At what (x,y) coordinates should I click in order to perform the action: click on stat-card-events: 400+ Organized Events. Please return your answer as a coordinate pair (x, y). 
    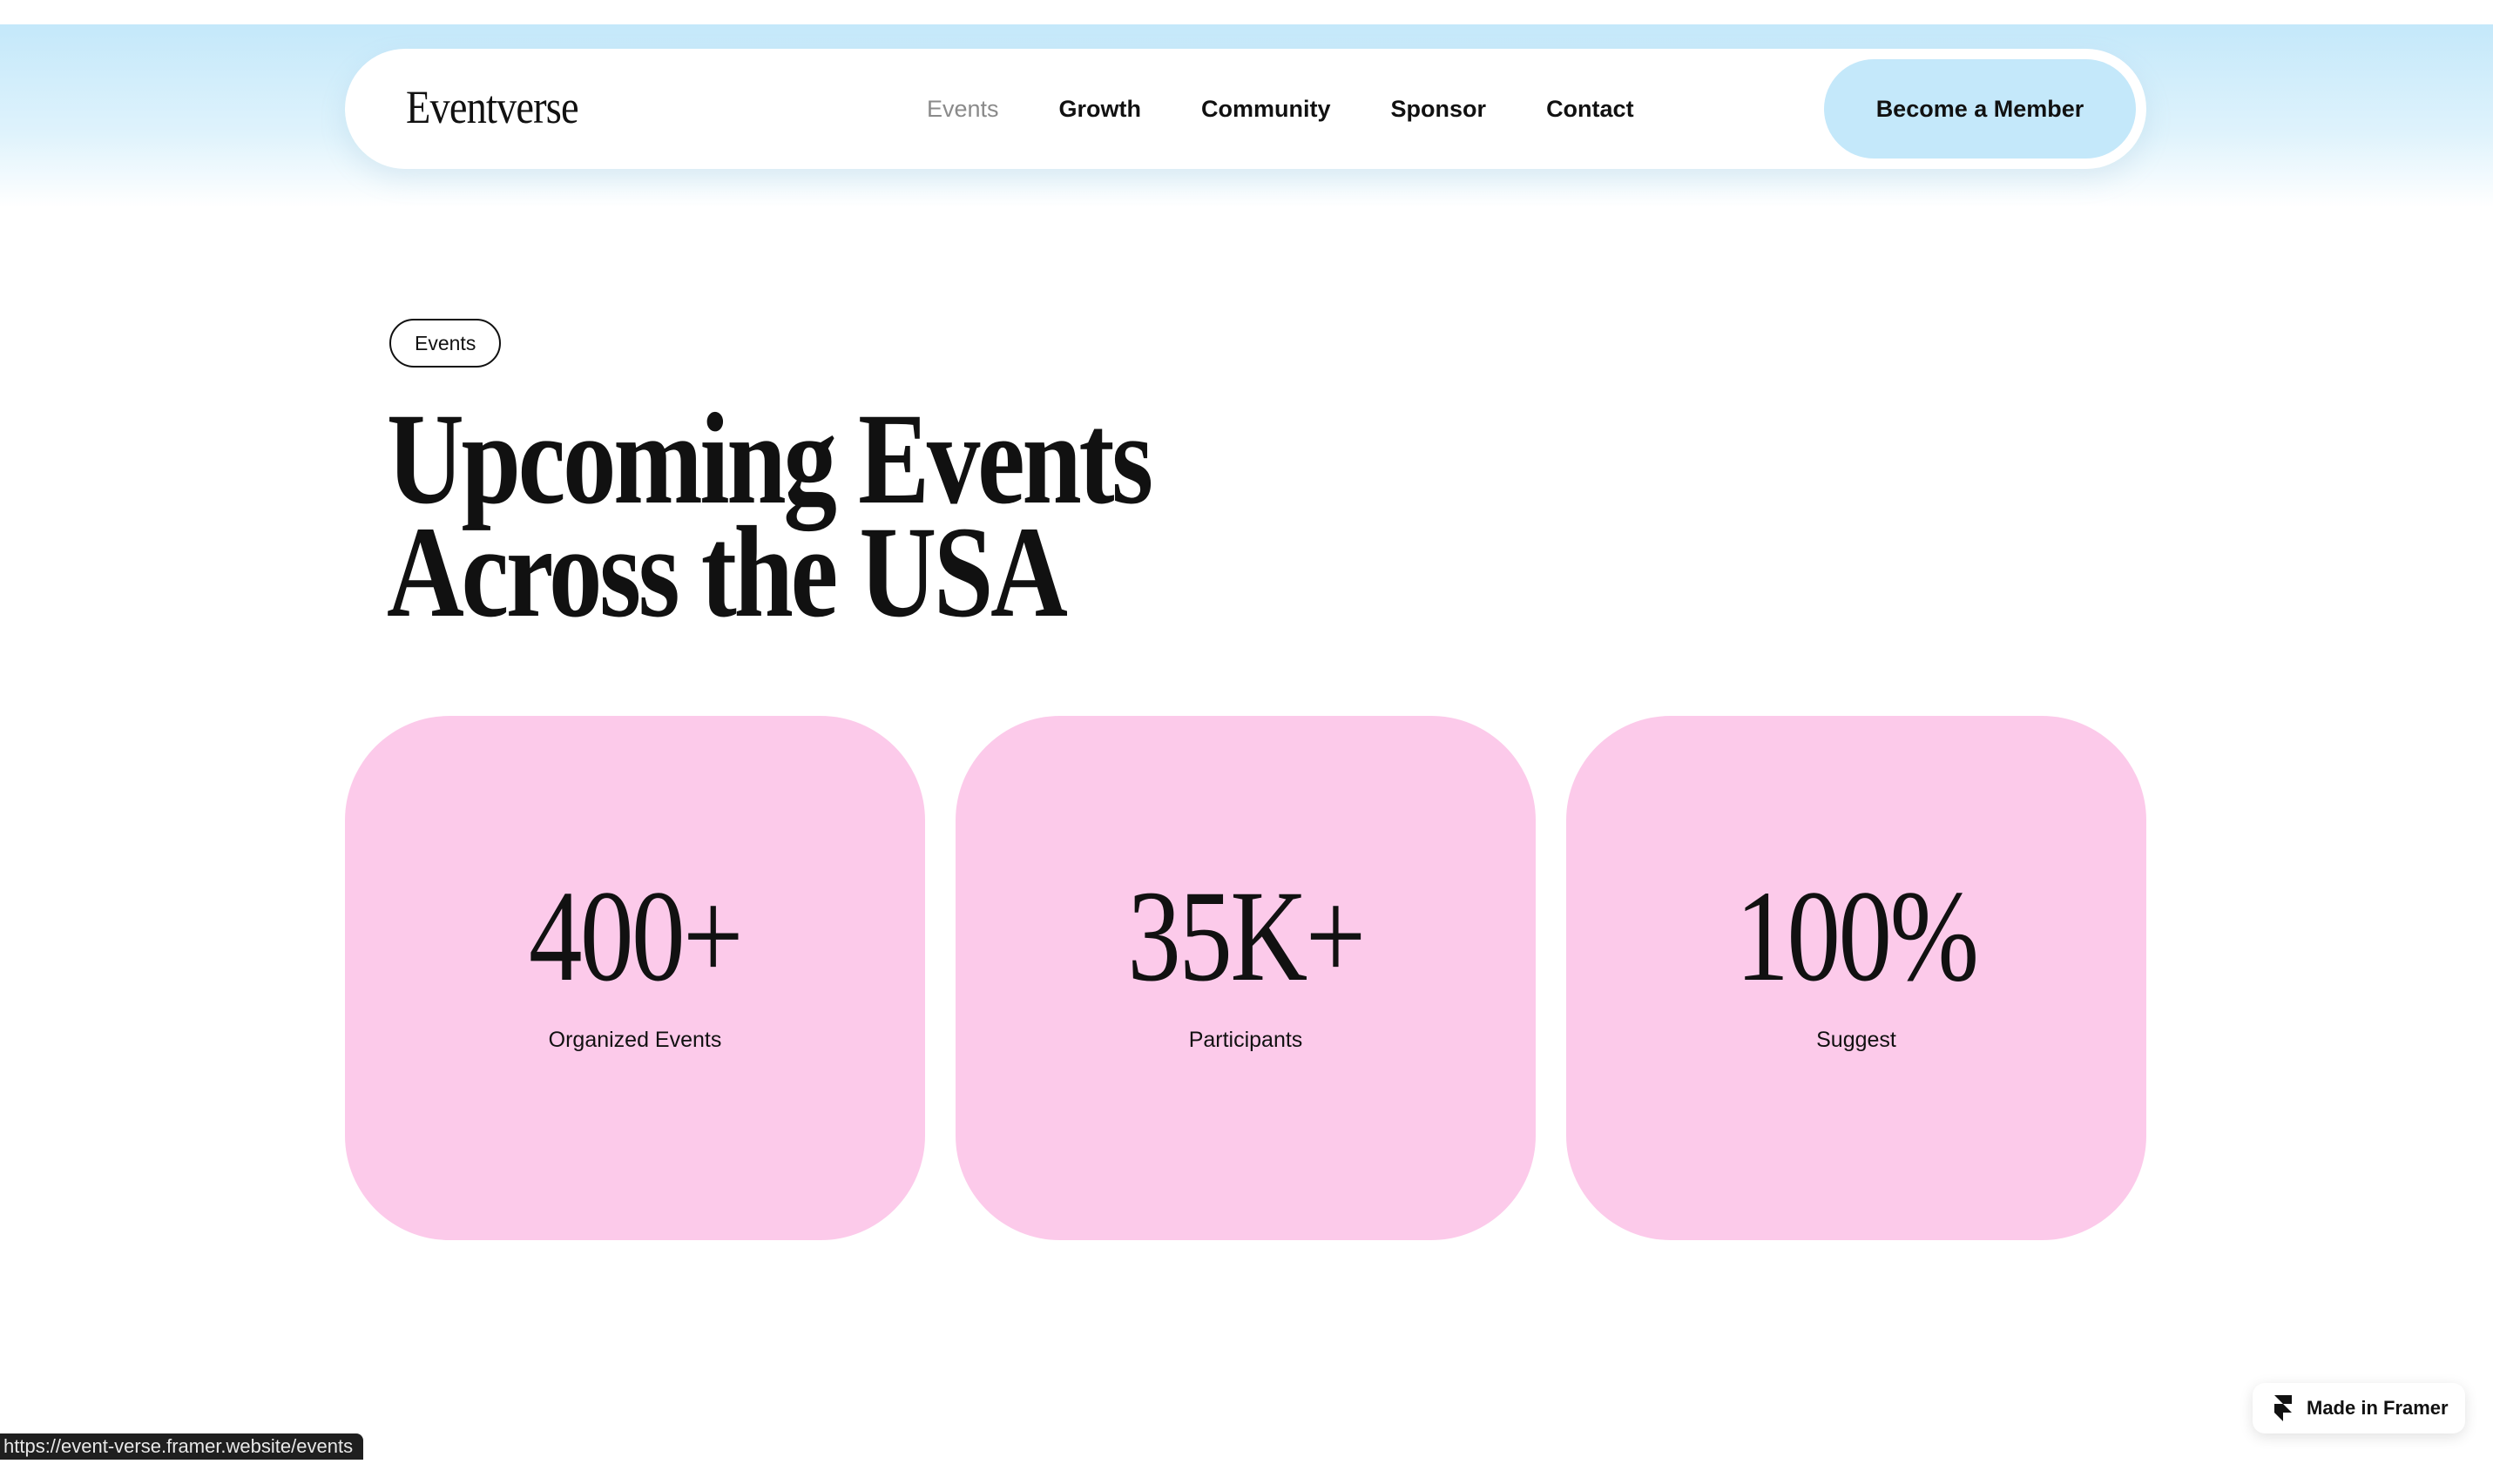
    Looking at the image, I should click on (635, 978).